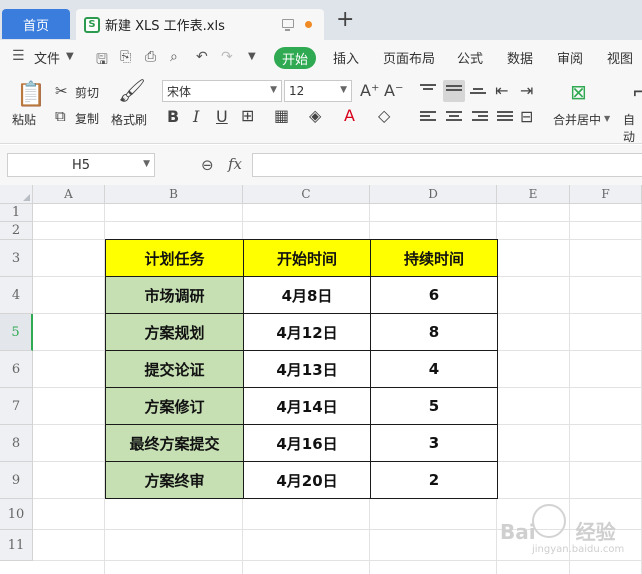  Describe the element at coordinates (252, 56) in the screenshot. I see `customize-chevron-icon: ▼` at that location.